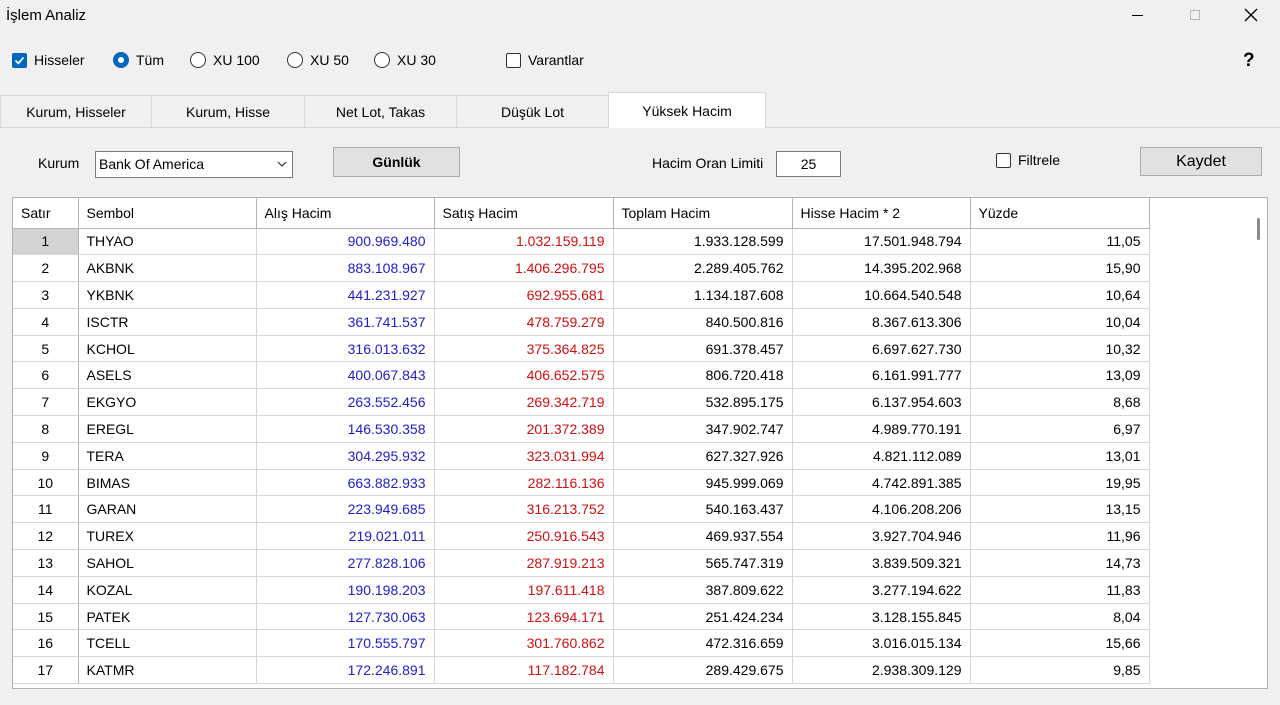  Describe the element at coordinates (1258, 229) in the screenshot. I see `scrollbar-thumb` at that location.